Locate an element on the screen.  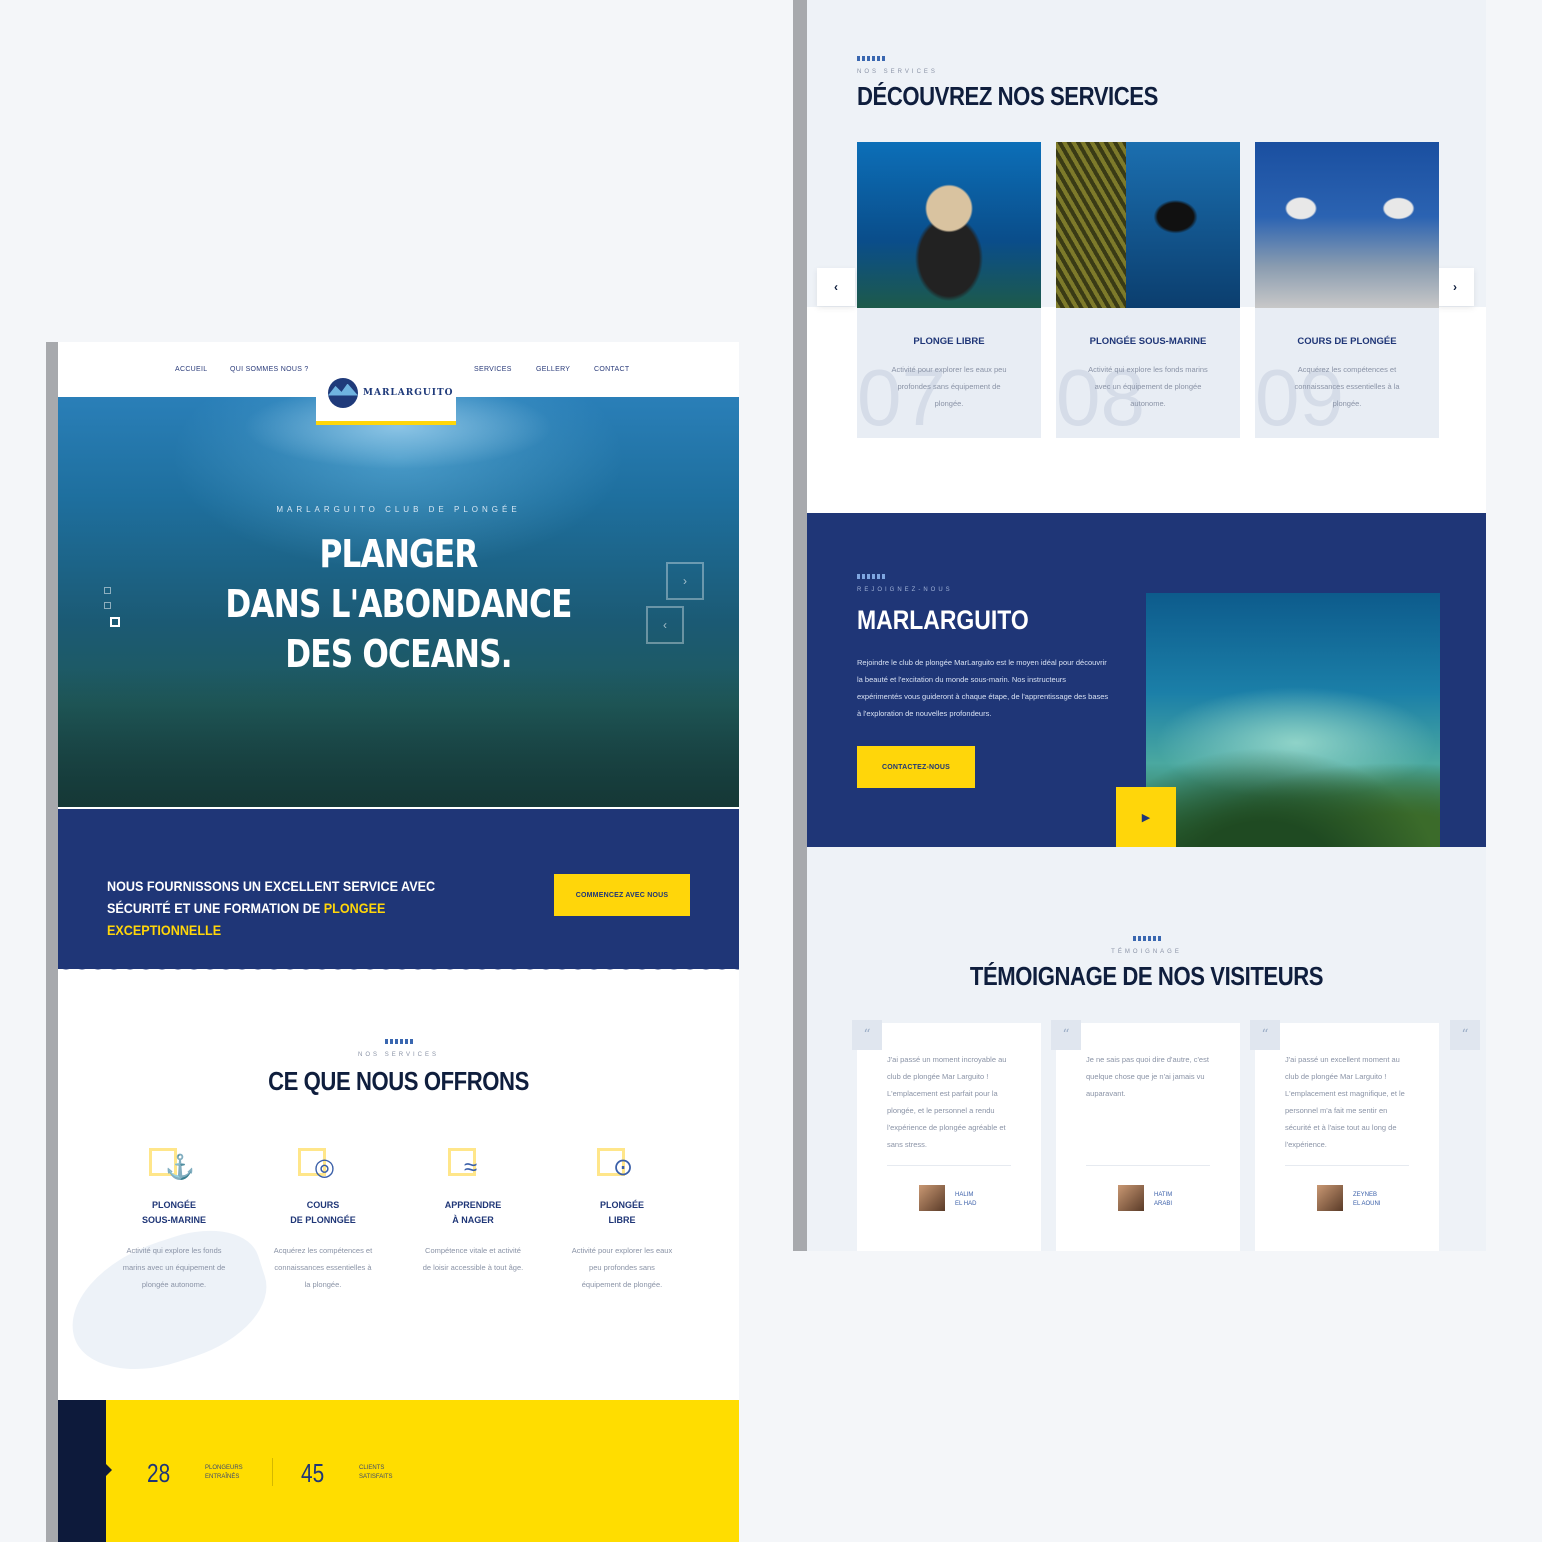
services-kicker: NOS SERVICES is located at coordinates (897, 72).